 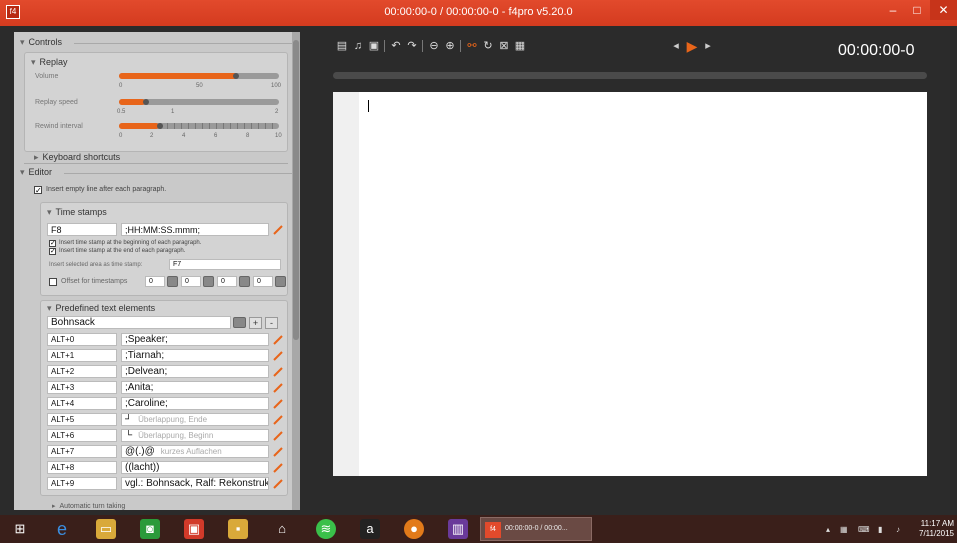 I want to click on predefined-text-input: vgl.: Bohnsack, Ralf: Rekonstrukti, so click(x=195, y=483).